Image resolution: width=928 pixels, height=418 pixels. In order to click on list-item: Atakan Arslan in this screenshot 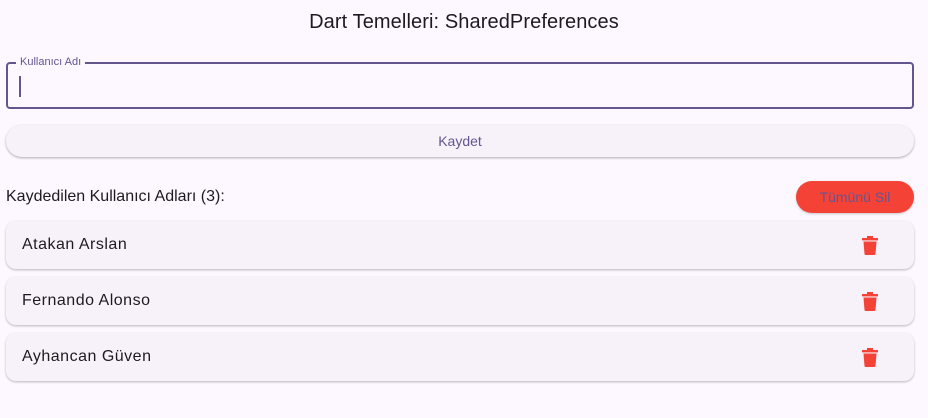, I will do `click(460, 245)`.